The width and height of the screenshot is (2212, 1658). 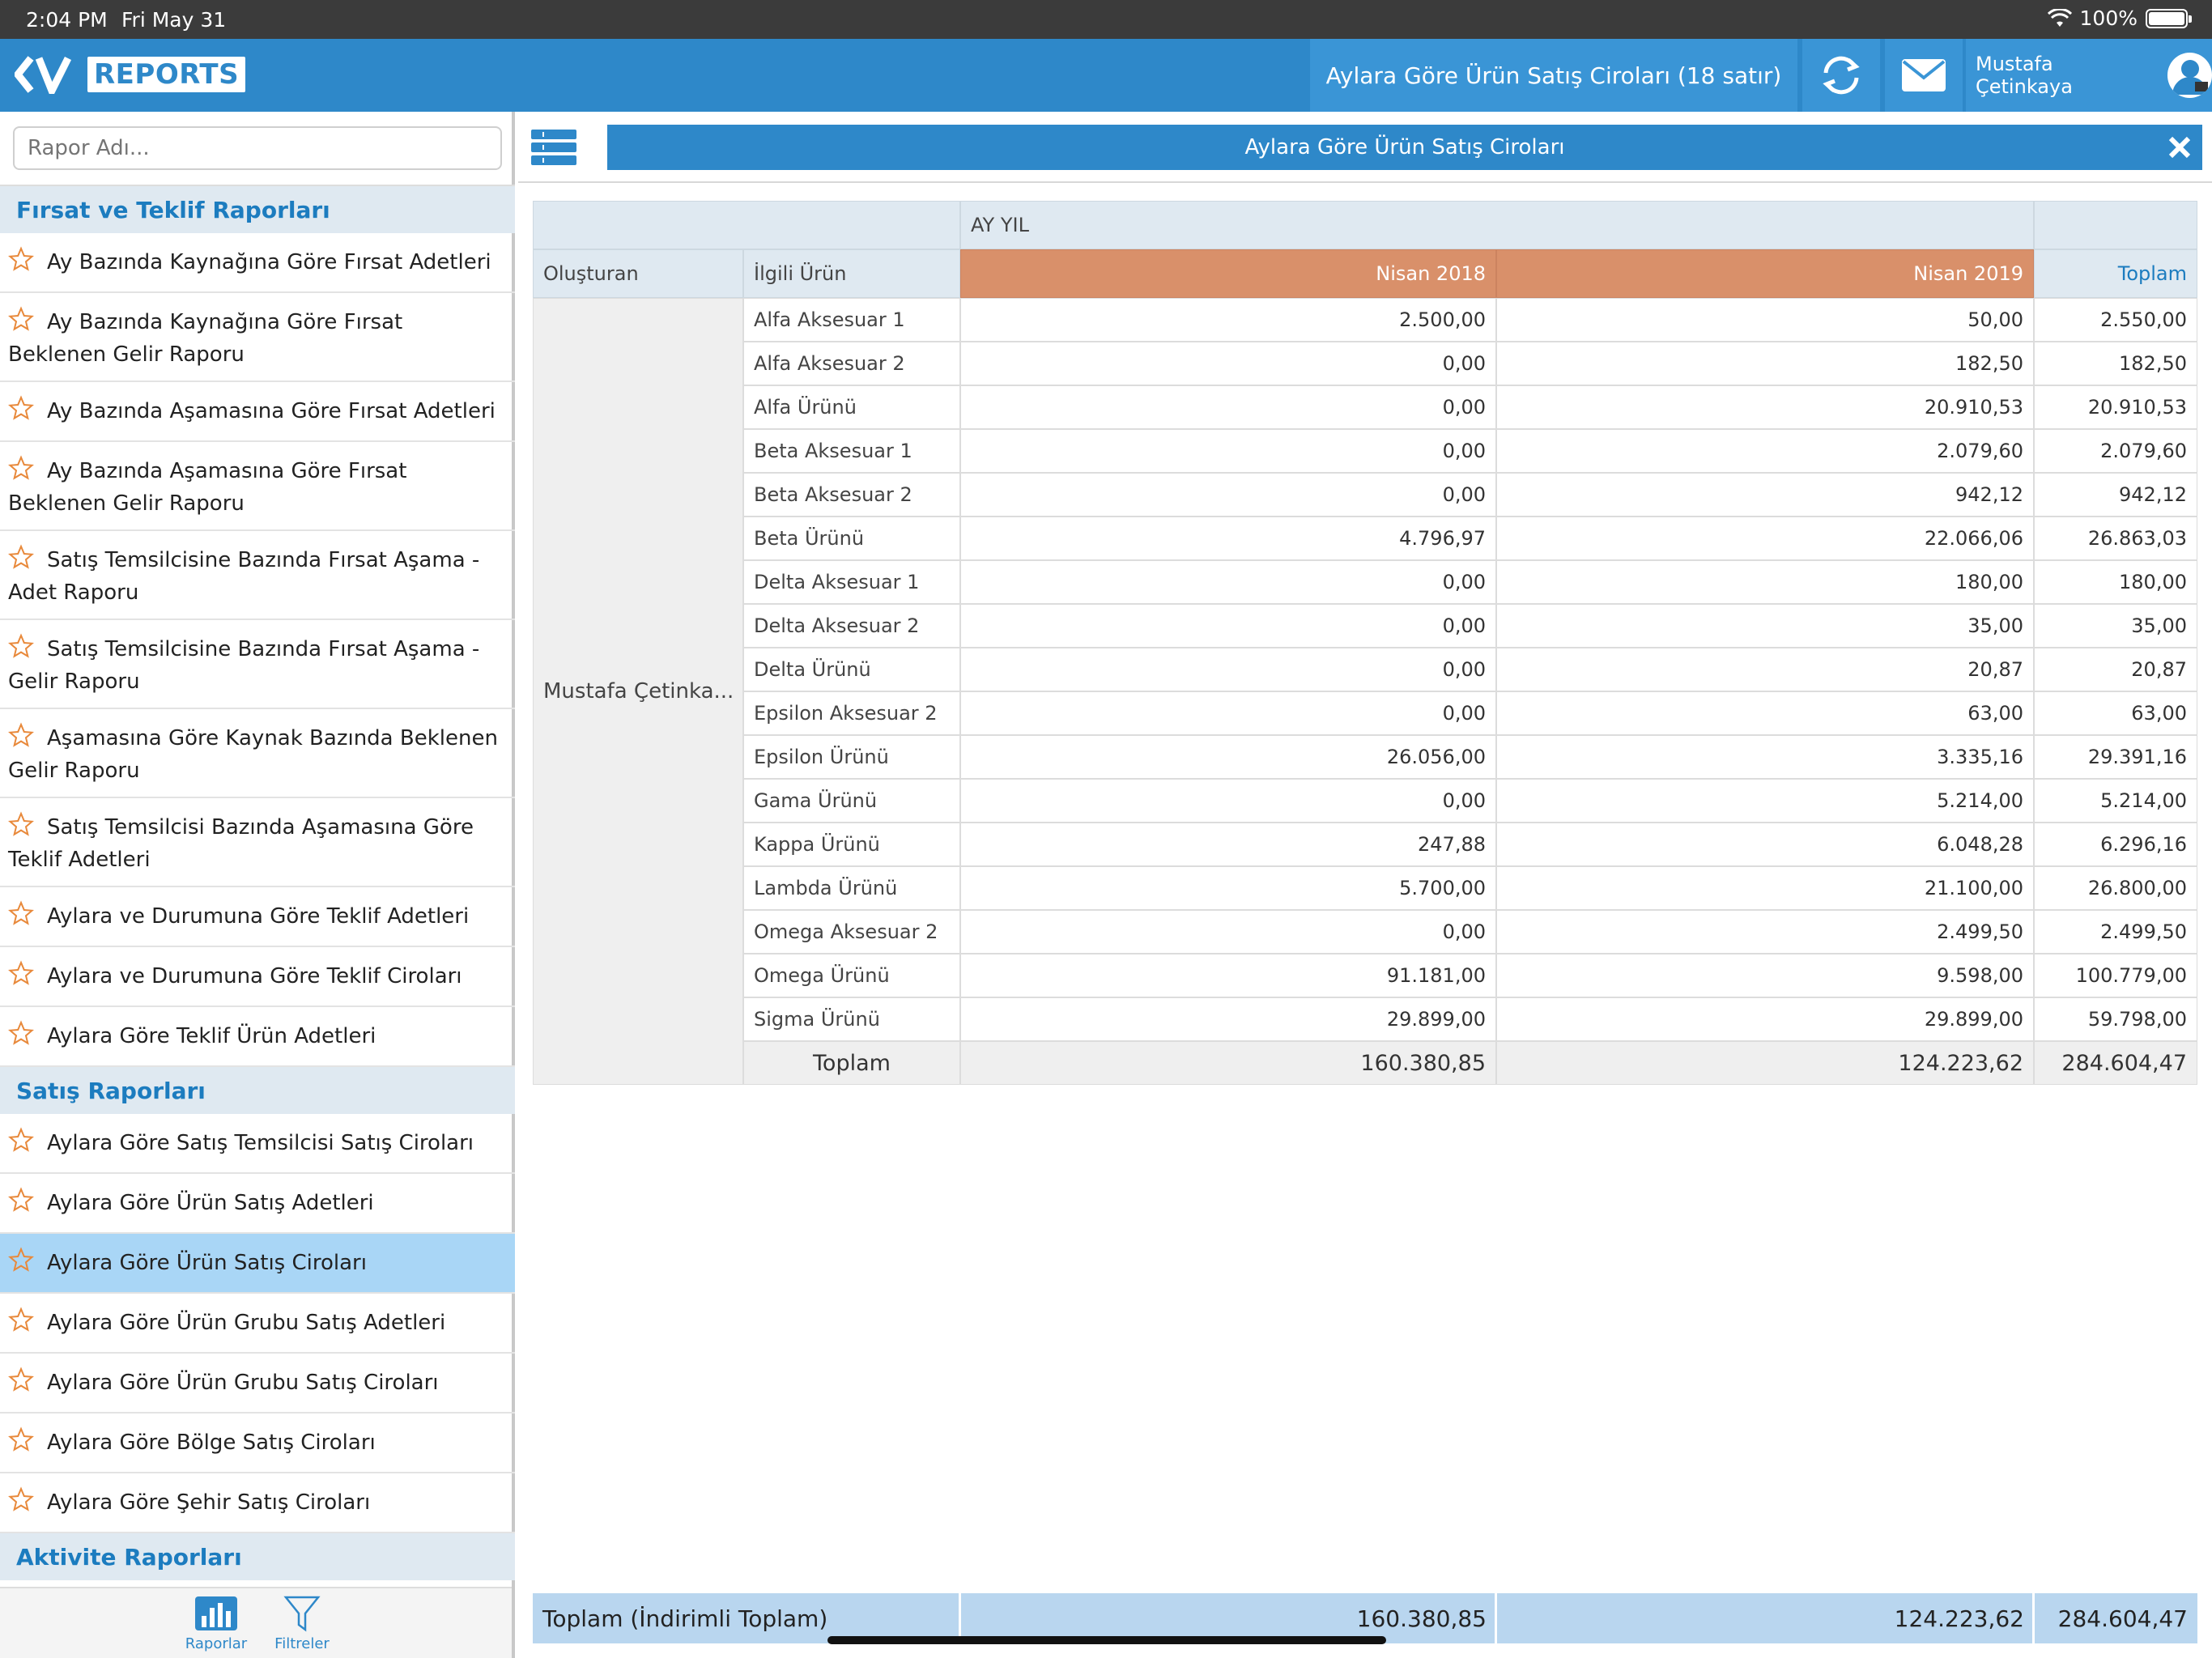 I want to click on status-right: 100%, so click(x=2119, y=18).